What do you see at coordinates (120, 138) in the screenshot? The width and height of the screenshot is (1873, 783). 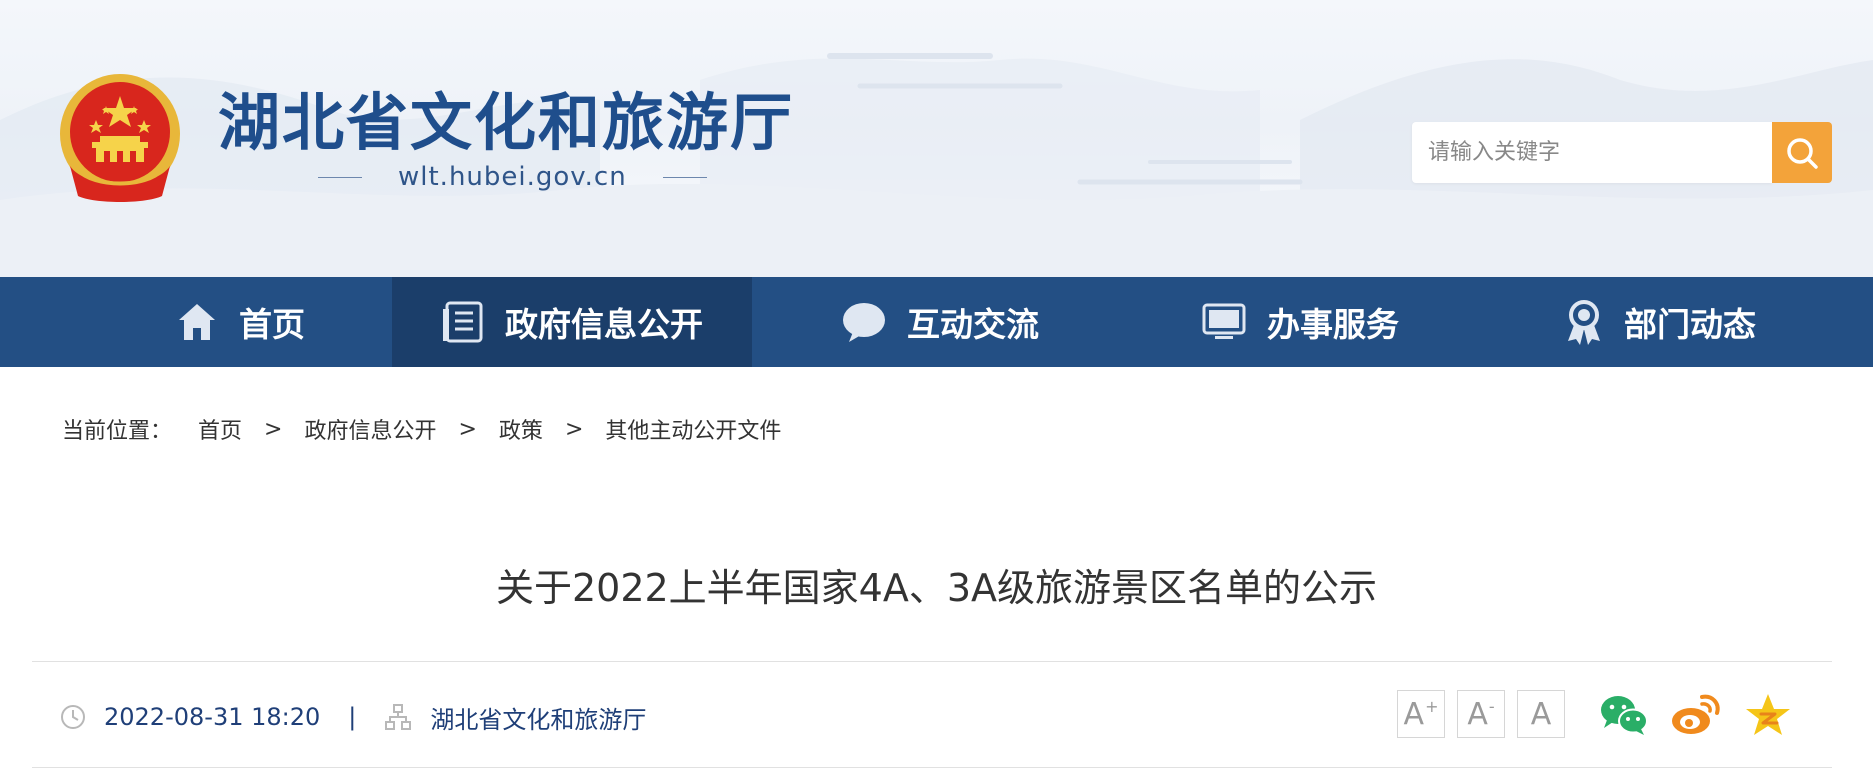 I see `national-emblem-icon` at bounding box center [120, 138].